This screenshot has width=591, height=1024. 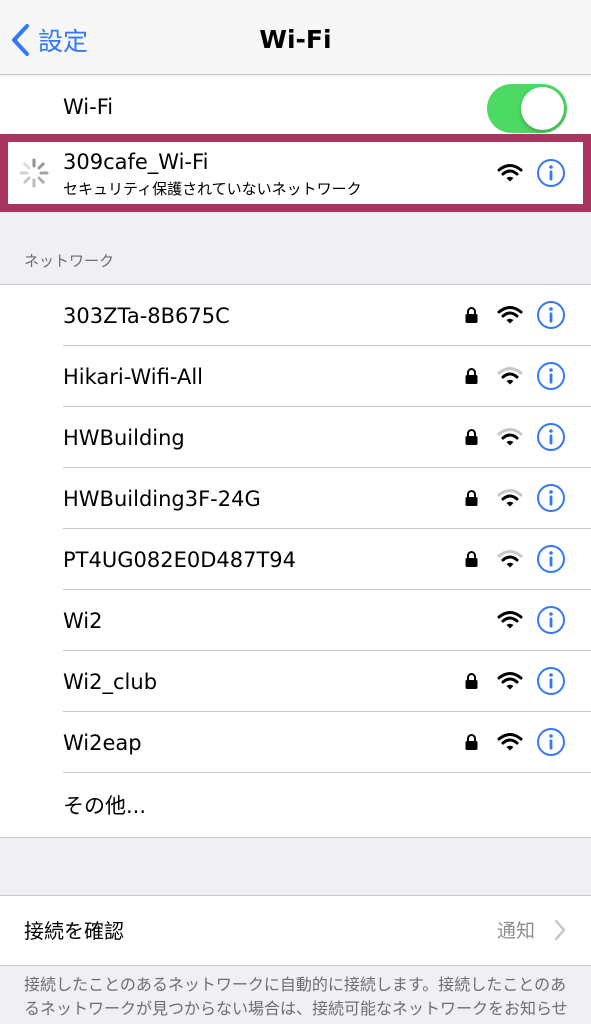 I want to click on toggle-knob, so click(x=542, y=108).